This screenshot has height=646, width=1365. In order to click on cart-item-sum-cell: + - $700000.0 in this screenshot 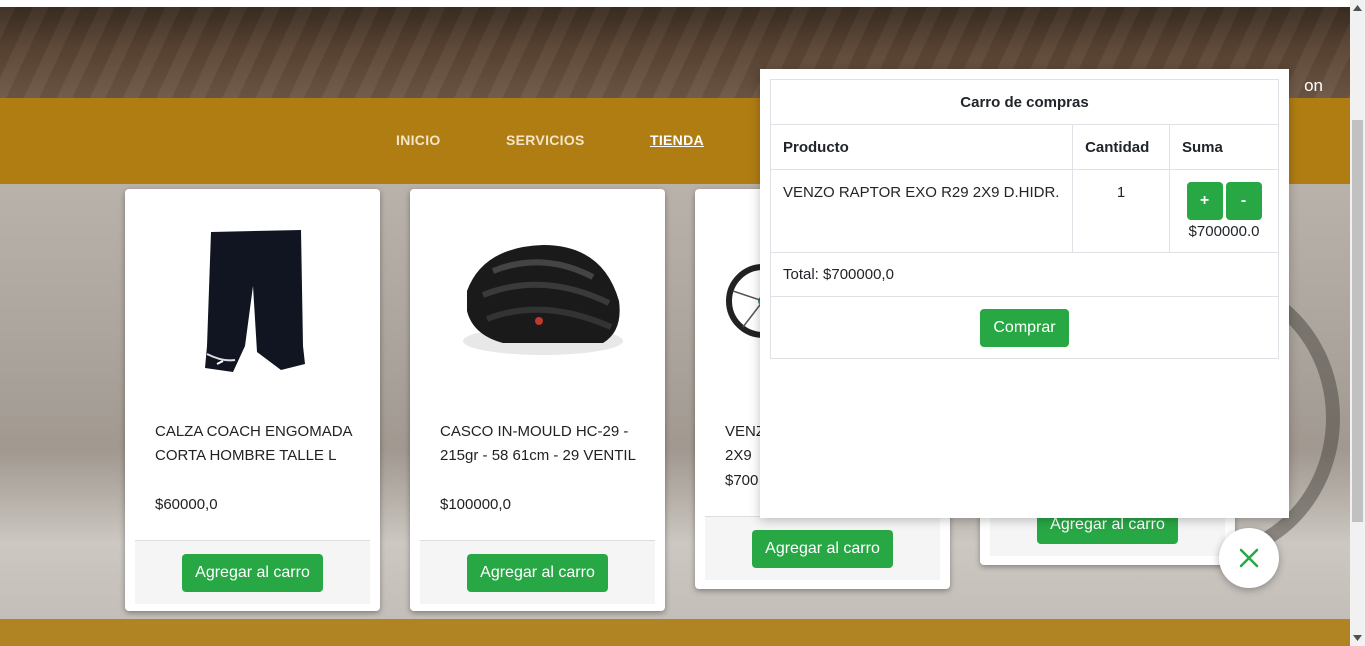, I will do `click(1224, 211)`.